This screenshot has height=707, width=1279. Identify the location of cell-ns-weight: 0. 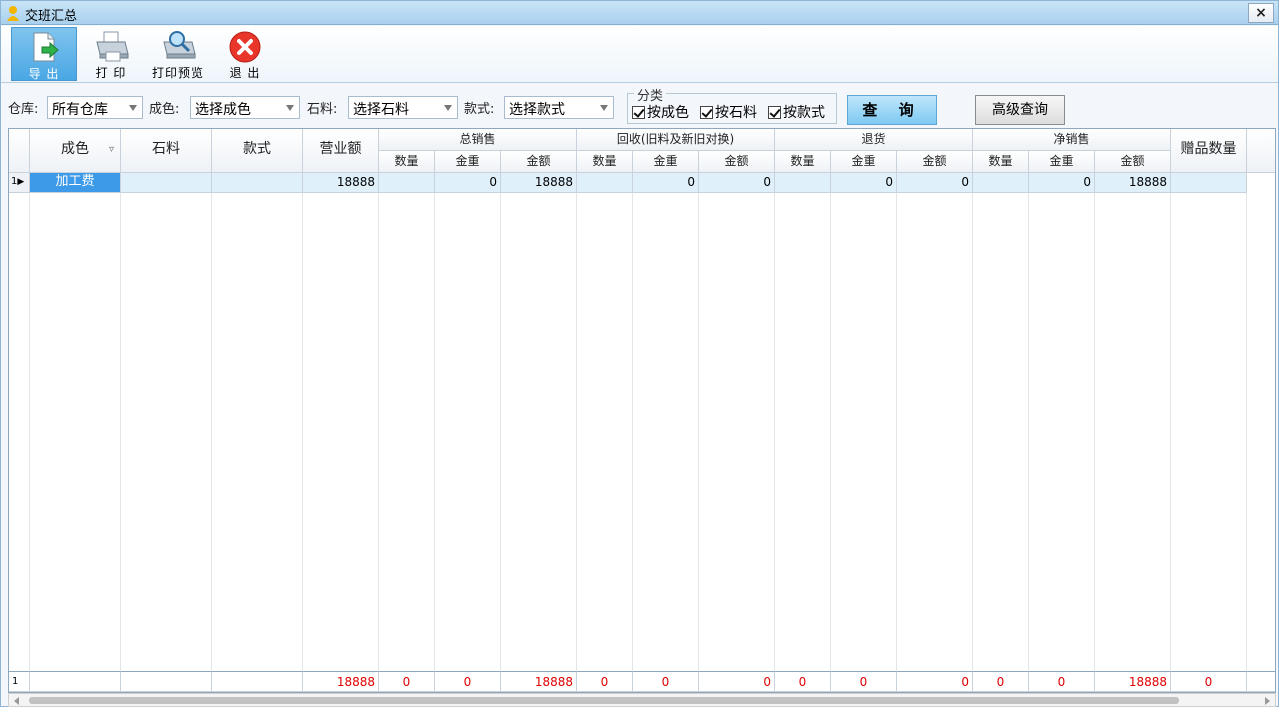
(1062, 183).